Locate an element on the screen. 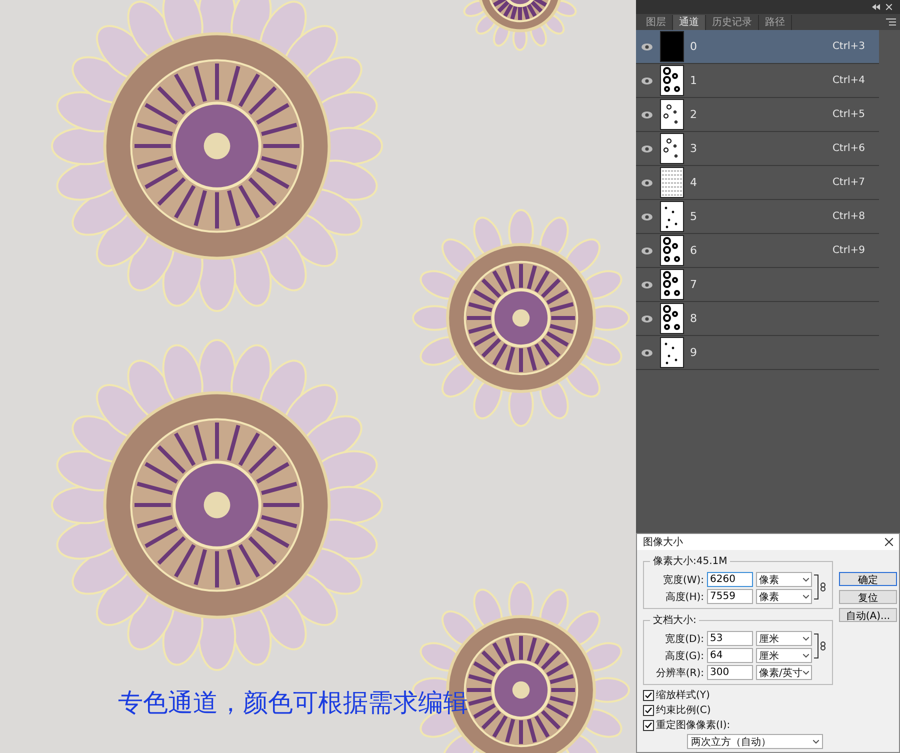 The image size is (900, 753). number-field: 7559 is located at coordinates (730, 596).